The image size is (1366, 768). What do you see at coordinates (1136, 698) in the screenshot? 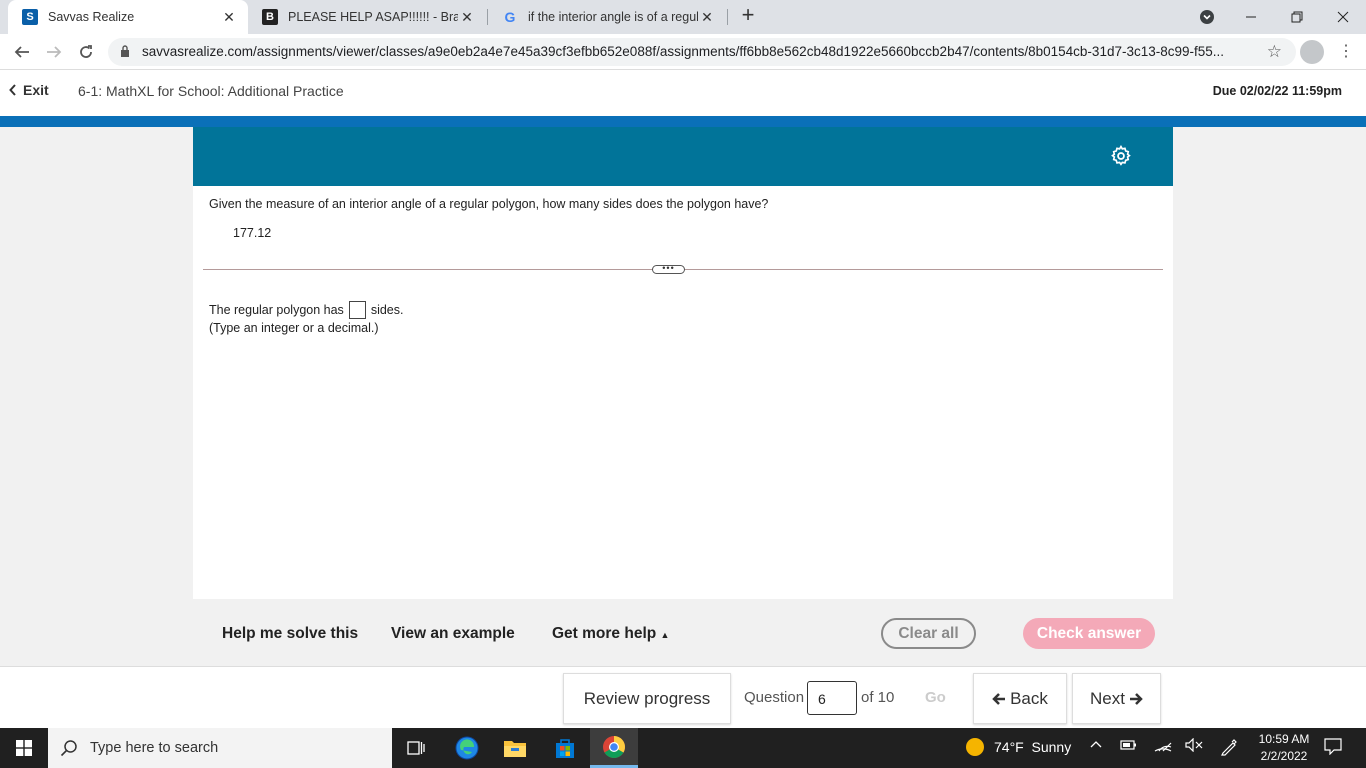
I see `arrow-right-icon` at bounding box center [1136, 698].